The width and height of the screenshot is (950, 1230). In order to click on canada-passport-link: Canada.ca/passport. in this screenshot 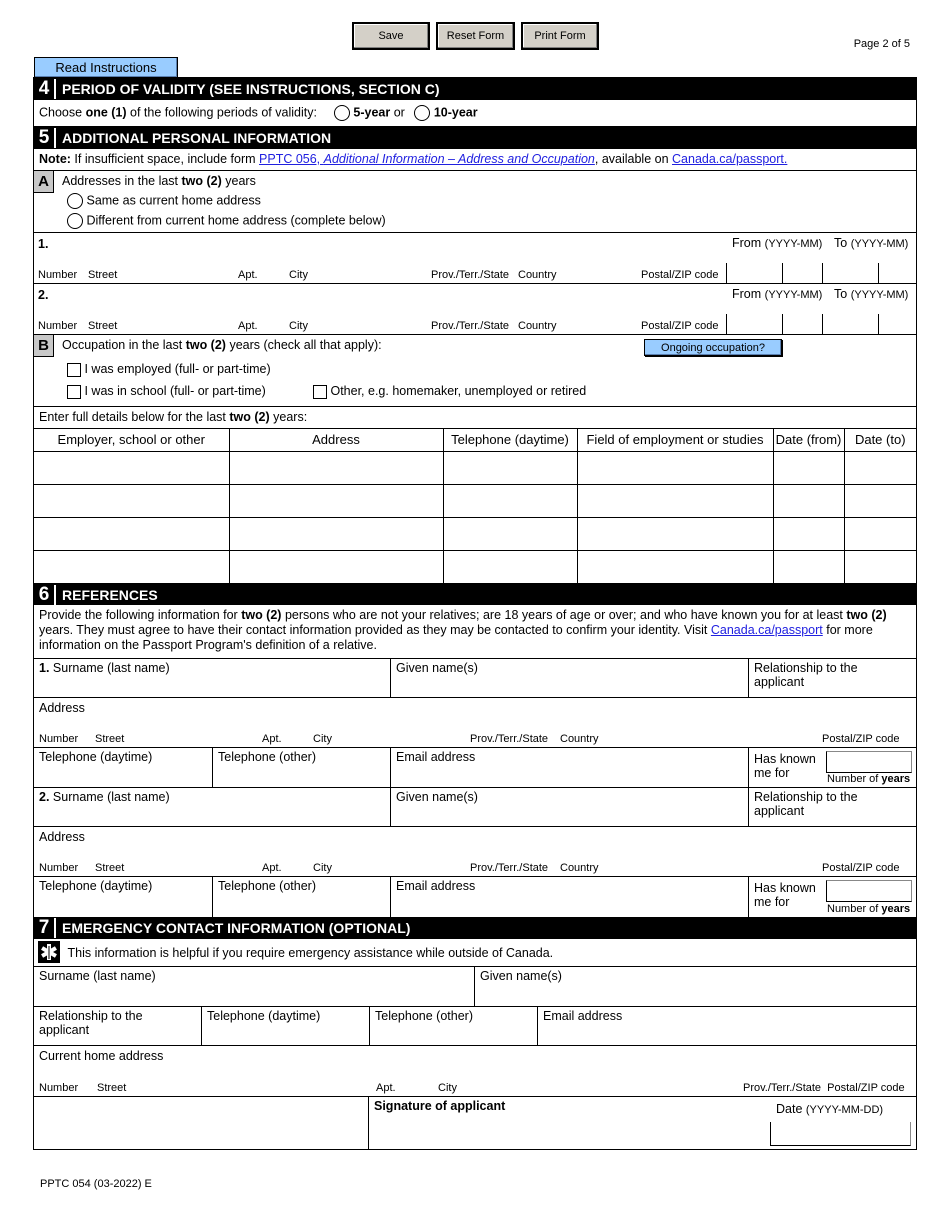, I will do `click(729, 159)`.